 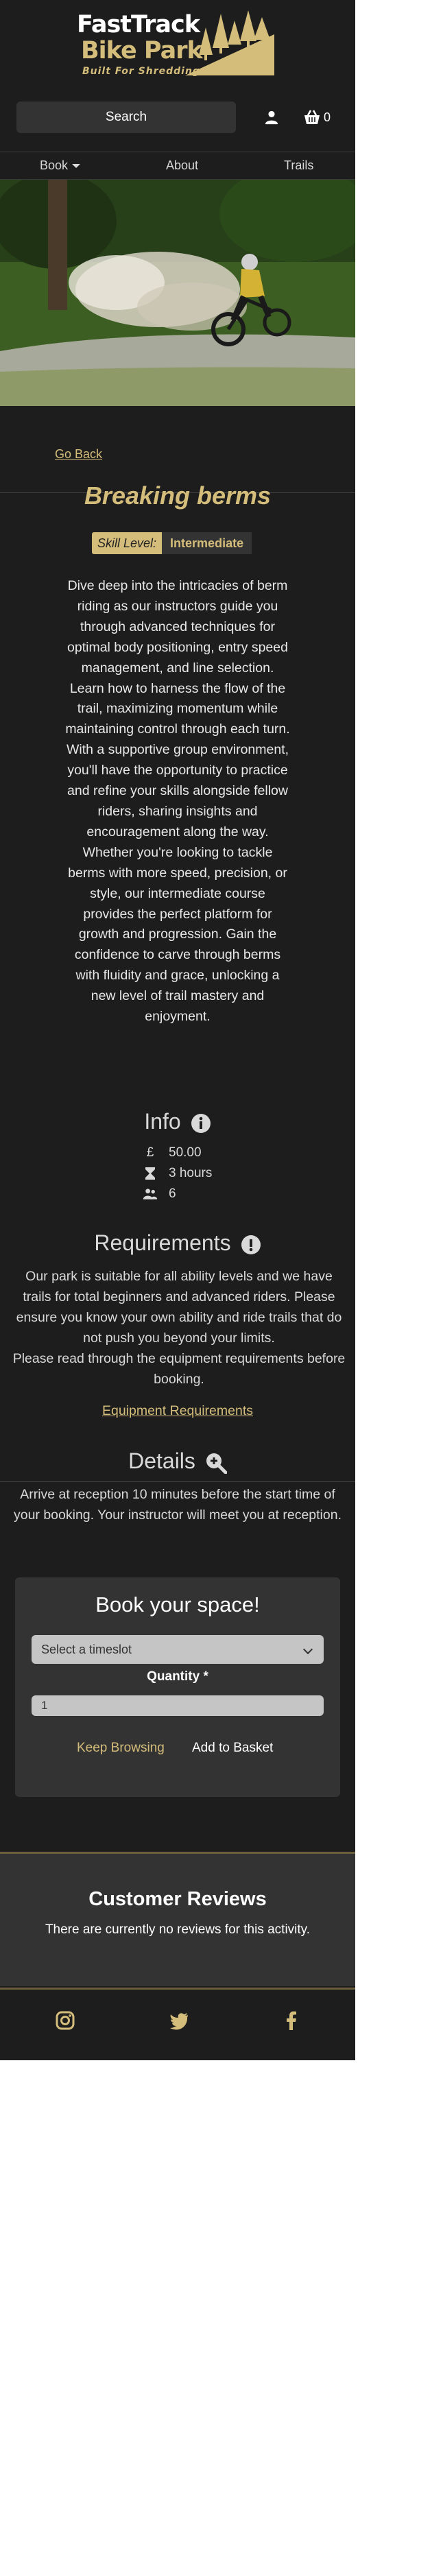 I want to click on zoom-in-icon, so click(x=217, y=1463).